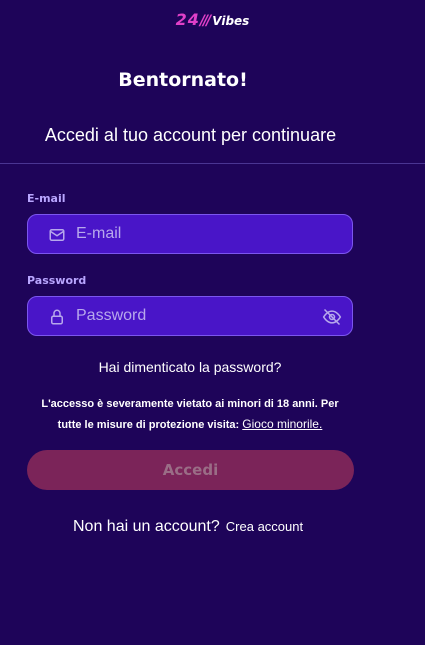 The width and height of the screenshot is (425, 645). I want to click on create-account-link: Crea account, so click(264, 526).